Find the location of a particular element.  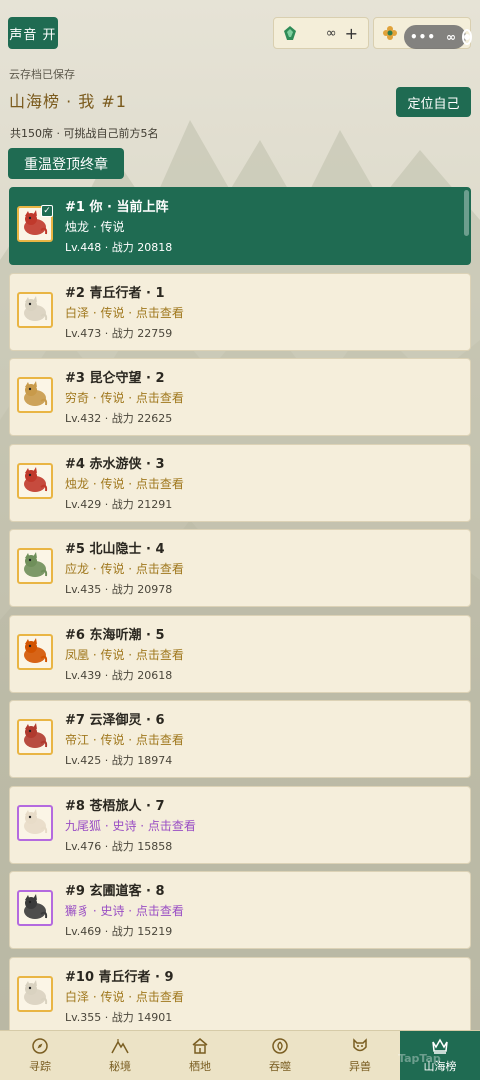

dijiang-icon is located at coordinates (36, 735).